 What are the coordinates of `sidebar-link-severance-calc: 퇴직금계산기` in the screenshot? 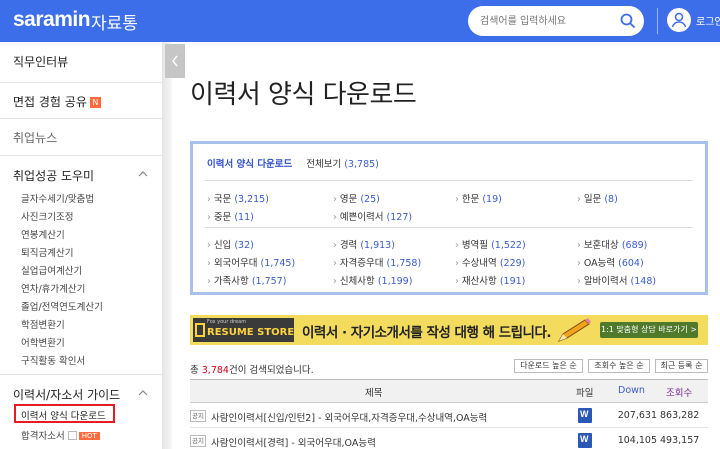 It's located at (47, 252).